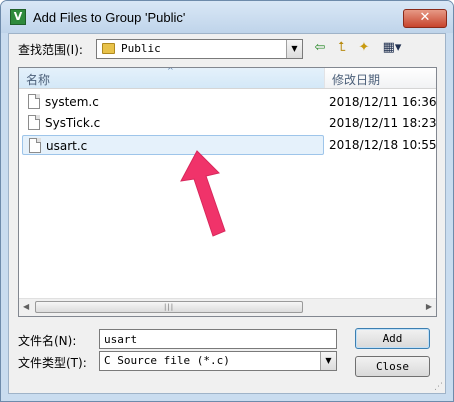 This screenshot has width=454, height=402. I want to click on annotation-arrow-icon, so click(203, 193).